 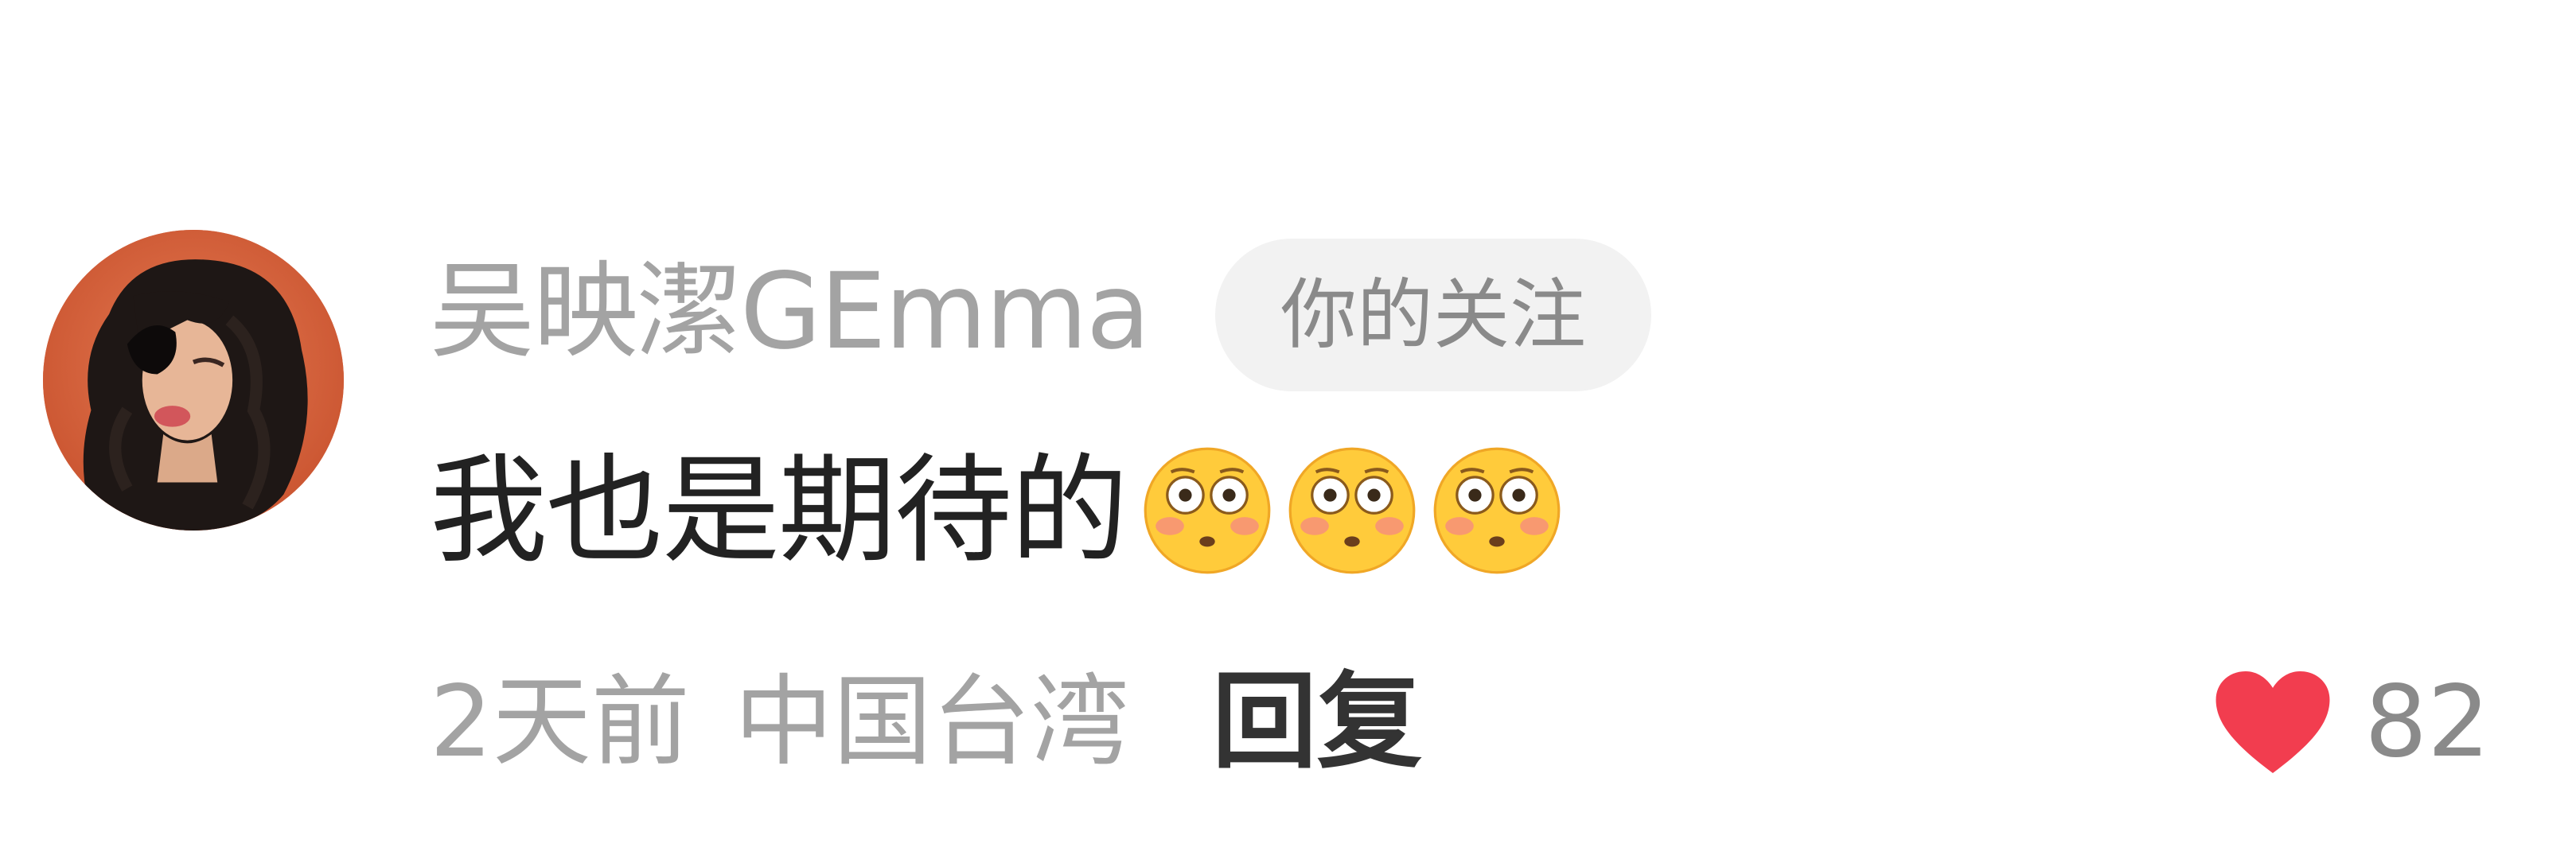 I want to click on comment-body: 我也是期待的, so click(x=996, y=510).